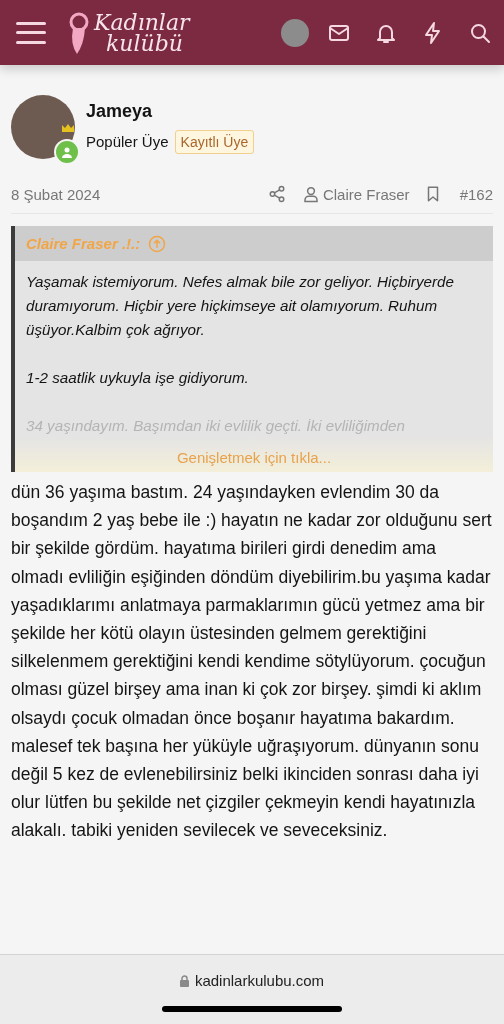 The width and height of the screenshot is (504, 1024). Describe the element at coordinates (127, 141) in the screenshot. I see `user-rank: Popüler Üye` at that location.